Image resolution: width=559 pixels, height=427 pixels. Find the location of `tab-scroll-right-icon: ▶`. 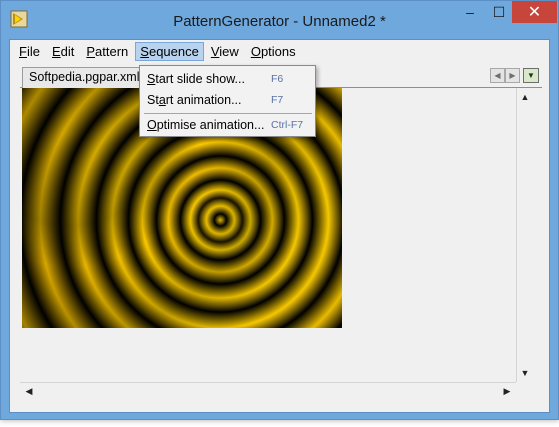

tab-scroll-right-icon: ▶ is located at coordinates (512, 75).